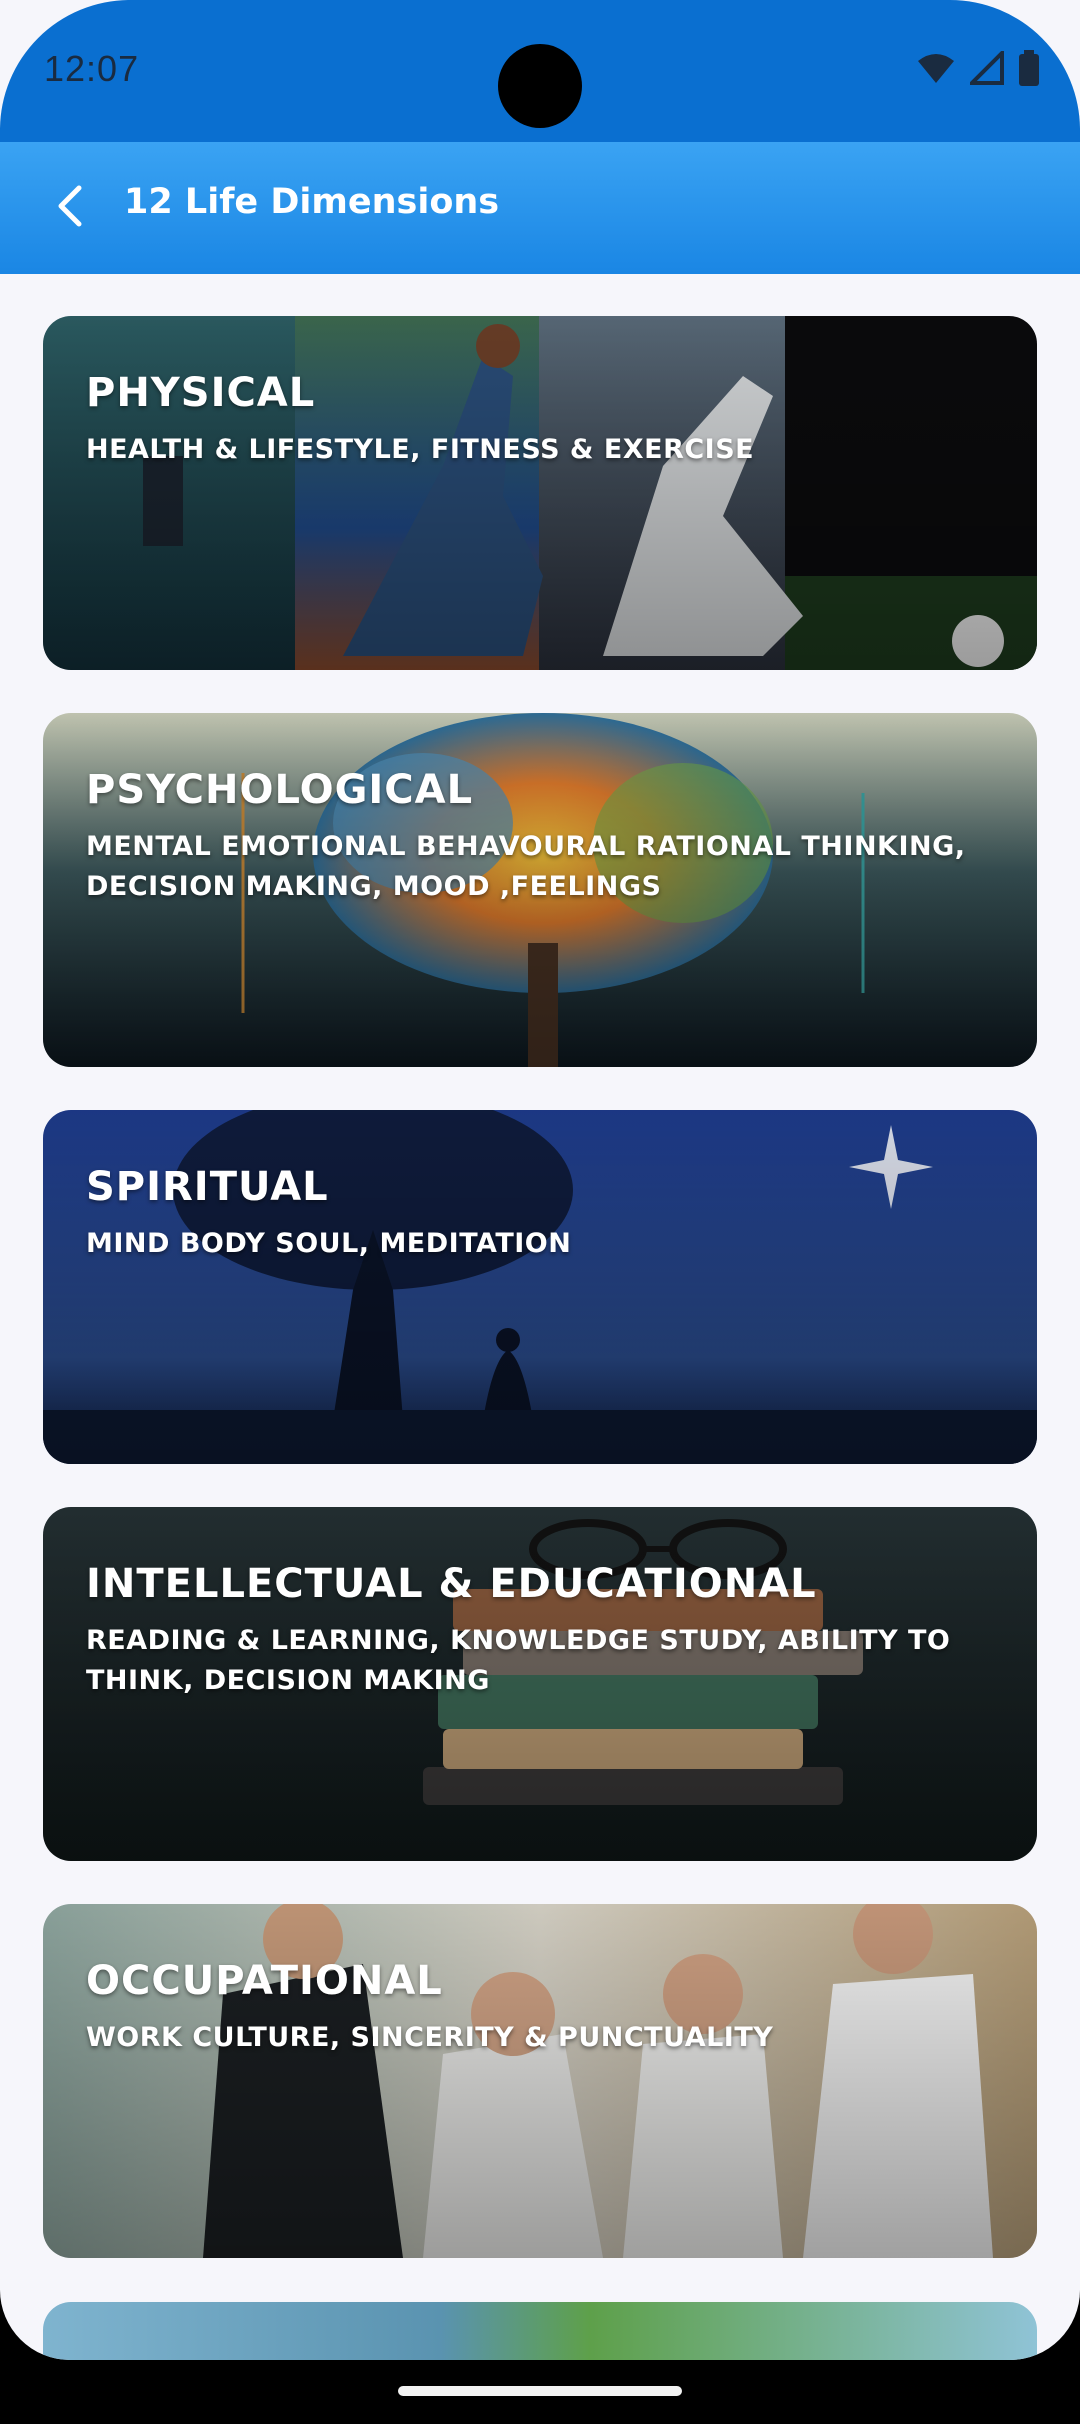  I want to click on wifi-icon, so click(936, 70).